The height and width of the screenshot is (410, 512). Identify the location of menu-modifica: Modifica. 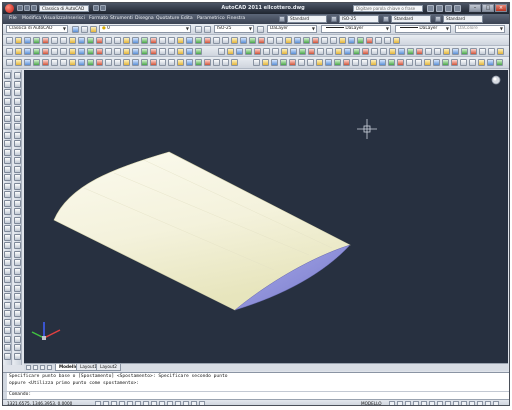
(31, 18).